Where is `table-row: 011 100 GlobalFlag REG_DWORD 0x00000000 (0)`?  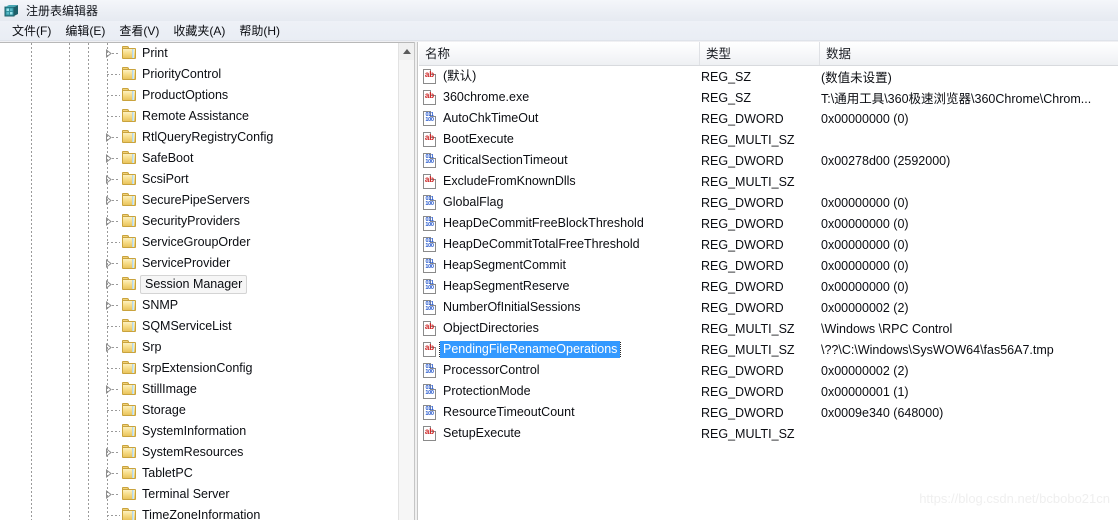 table-row: 011 100 GlobalFlag REG_DWORD 0x00000000 (0) is located at coordinates (768, 202).